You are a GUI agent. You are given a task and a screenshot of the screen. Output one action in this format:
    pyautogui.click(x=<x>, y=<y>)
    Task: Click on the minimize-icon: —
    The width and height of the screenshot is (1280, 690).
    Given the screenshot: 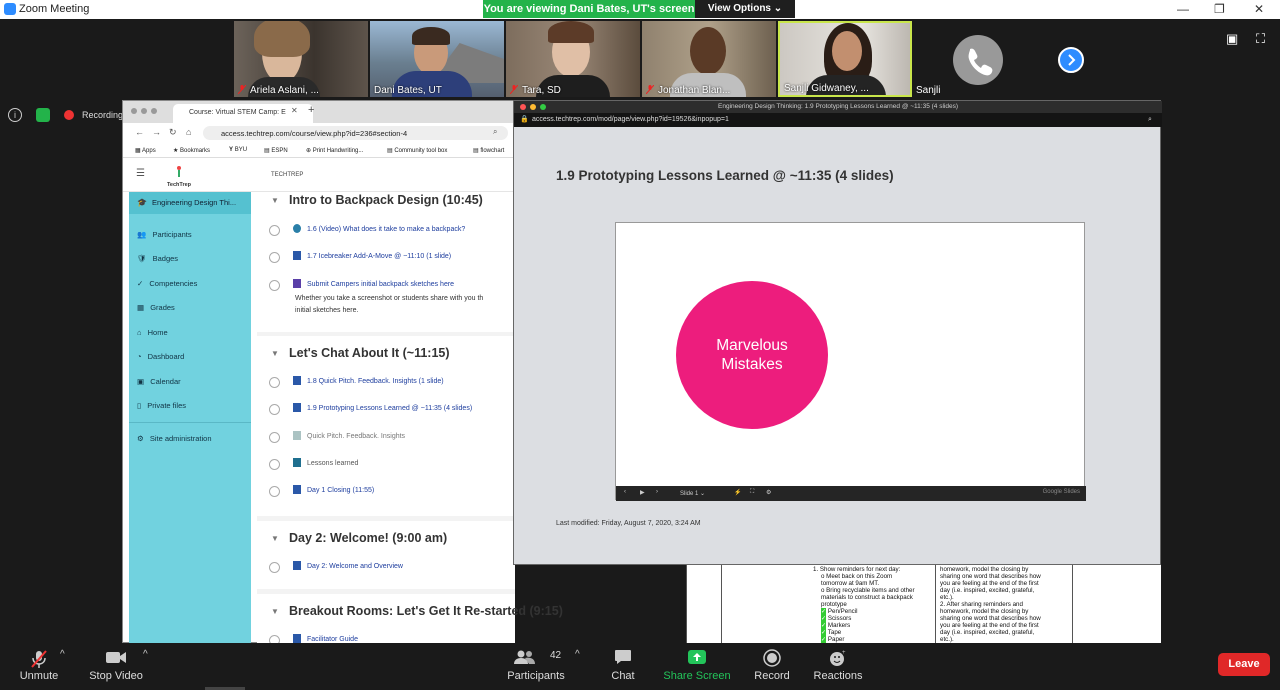 What is the action you would take?
    pyautogui.click(x=1183, y=9)
    